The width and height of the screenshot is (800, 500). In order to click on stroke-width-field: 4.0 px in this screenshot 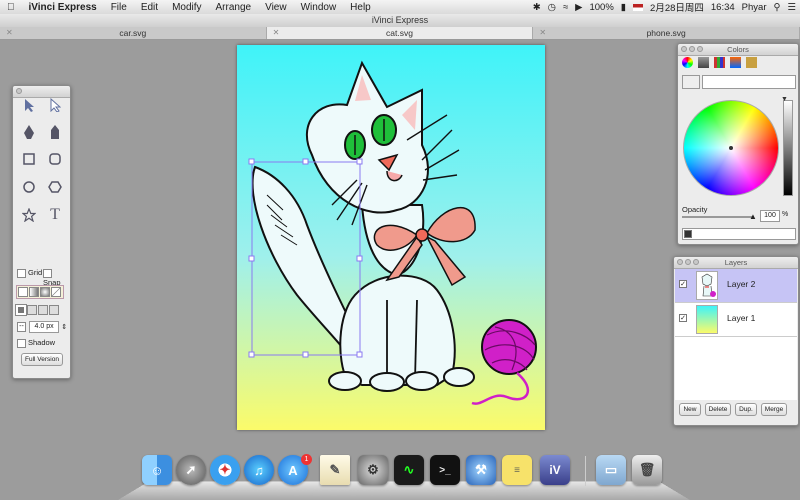, I will do `click(44, 327)`.